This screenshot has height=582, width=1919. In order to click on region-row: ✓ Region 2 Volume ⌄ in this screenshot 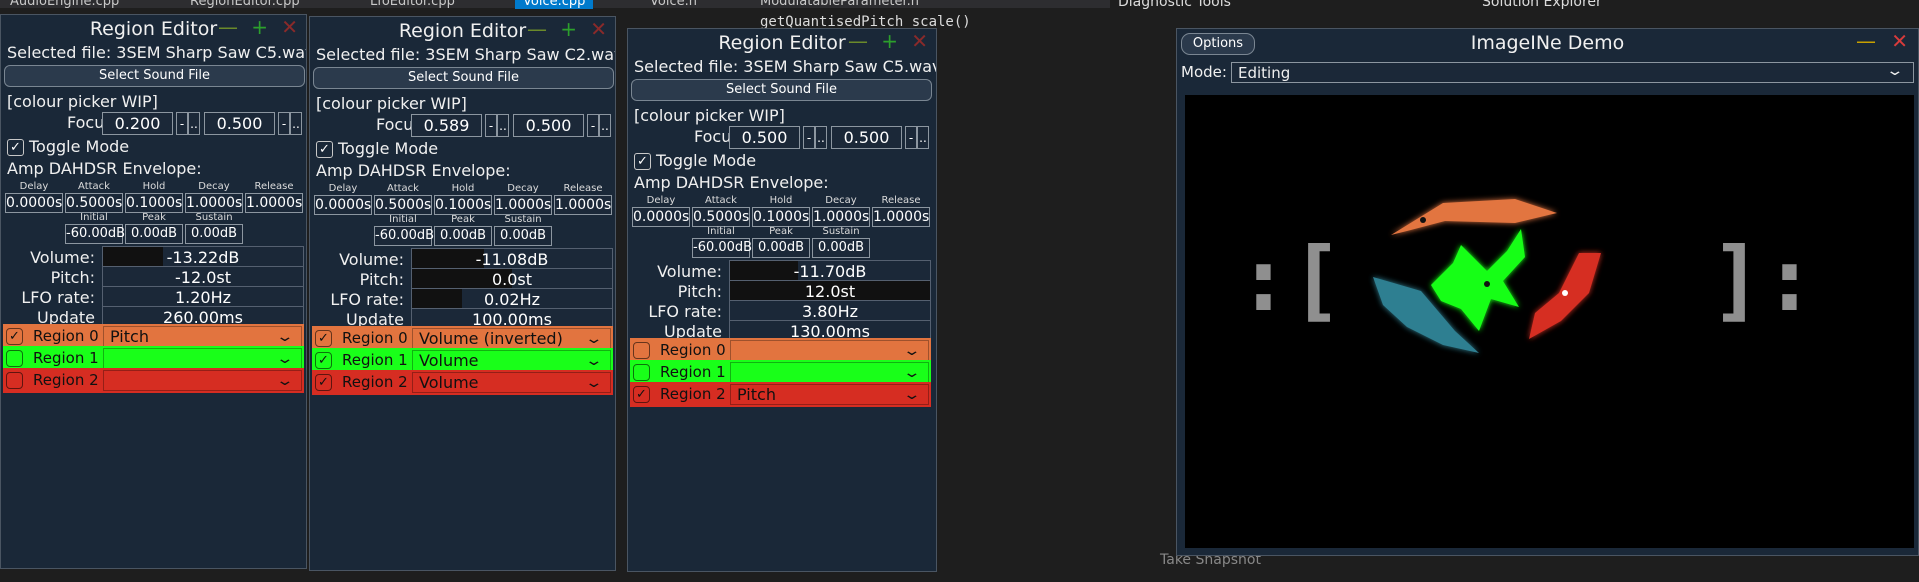, I will do `click(462, 382)`.